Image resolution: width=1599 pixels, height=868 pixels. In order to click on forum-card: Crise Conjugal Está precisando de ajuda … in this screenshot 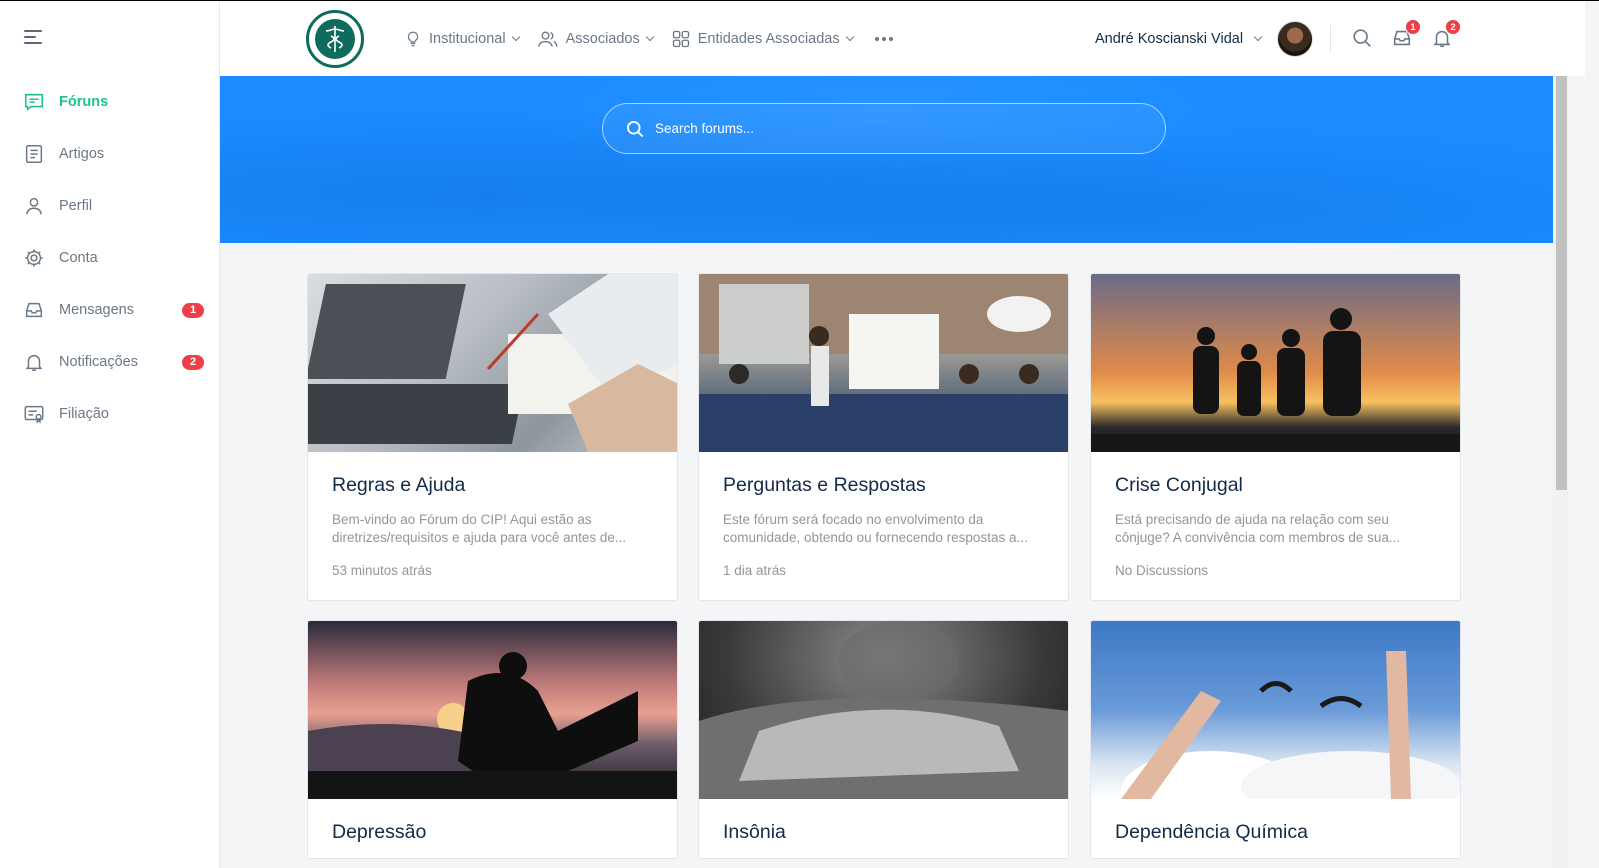, I will do `click(1275, 437)`.